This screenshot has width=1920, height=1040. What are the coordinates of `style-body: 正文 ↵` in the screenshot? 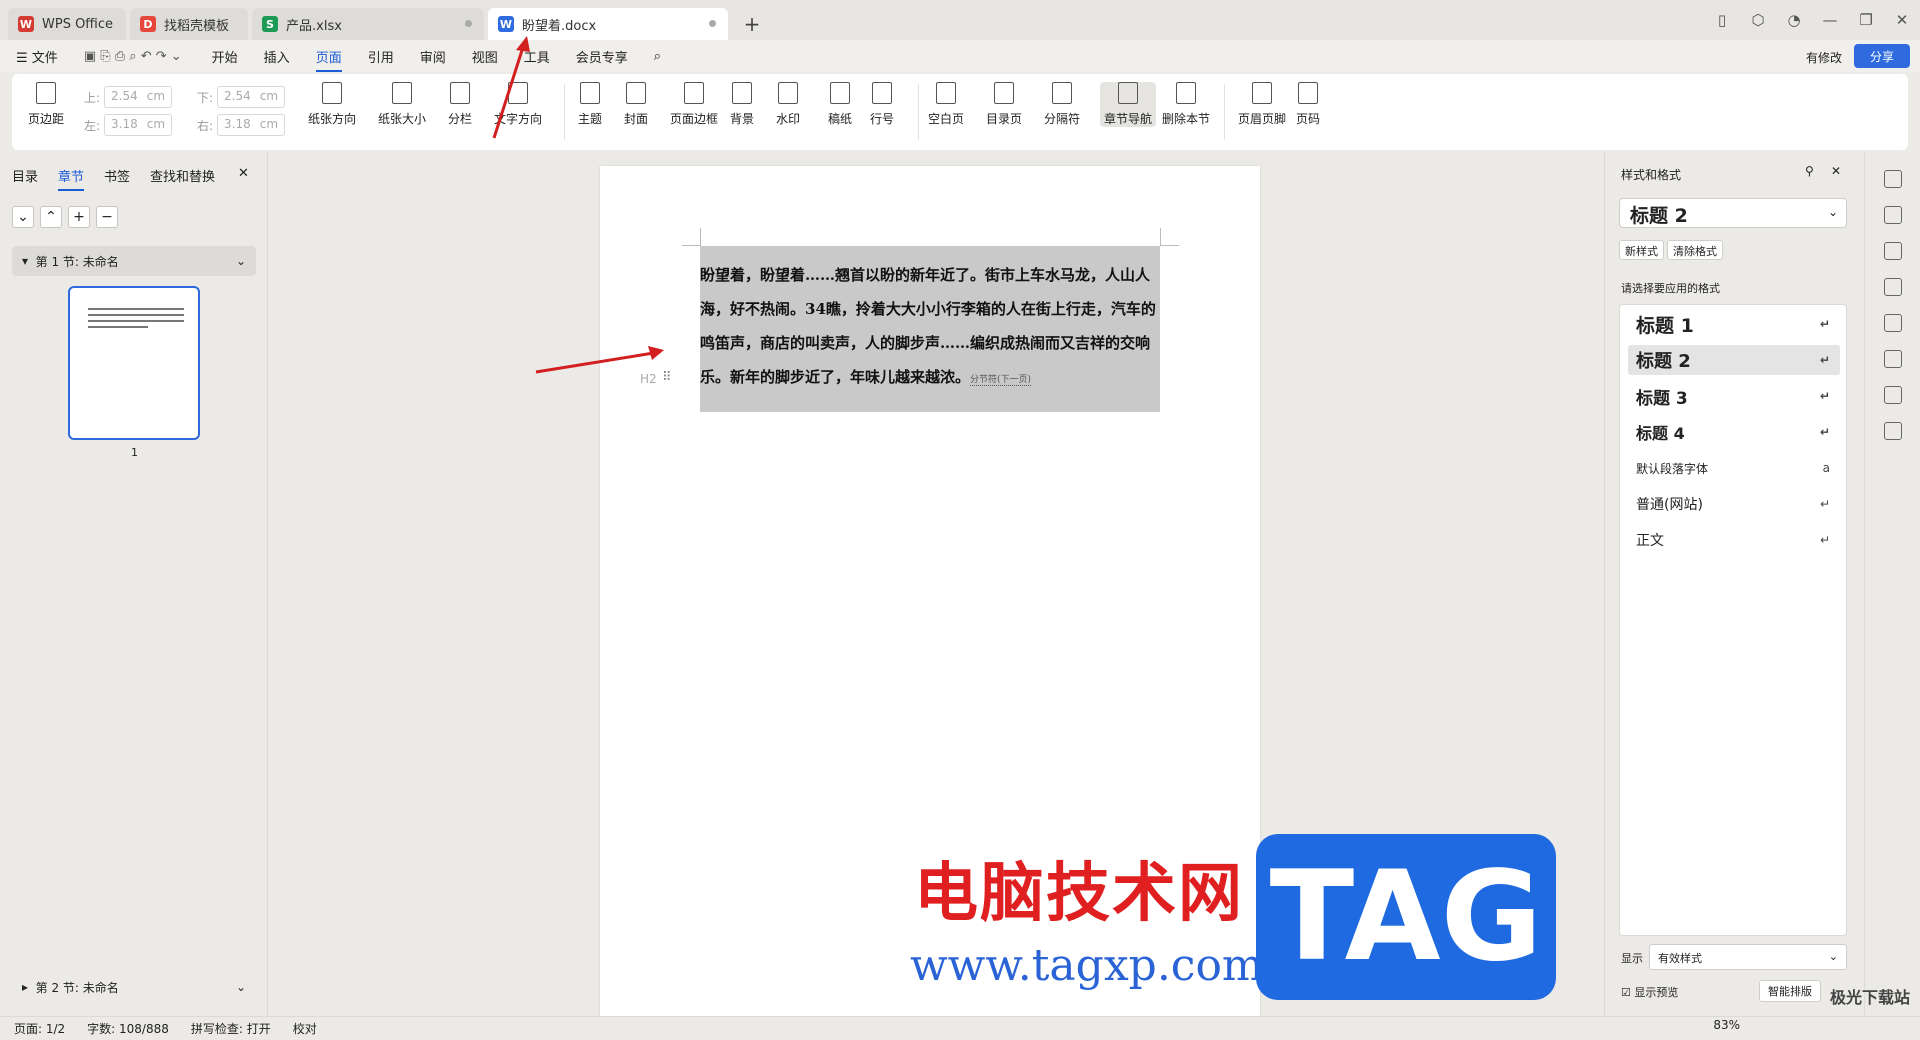 It's located at (1734, 540).